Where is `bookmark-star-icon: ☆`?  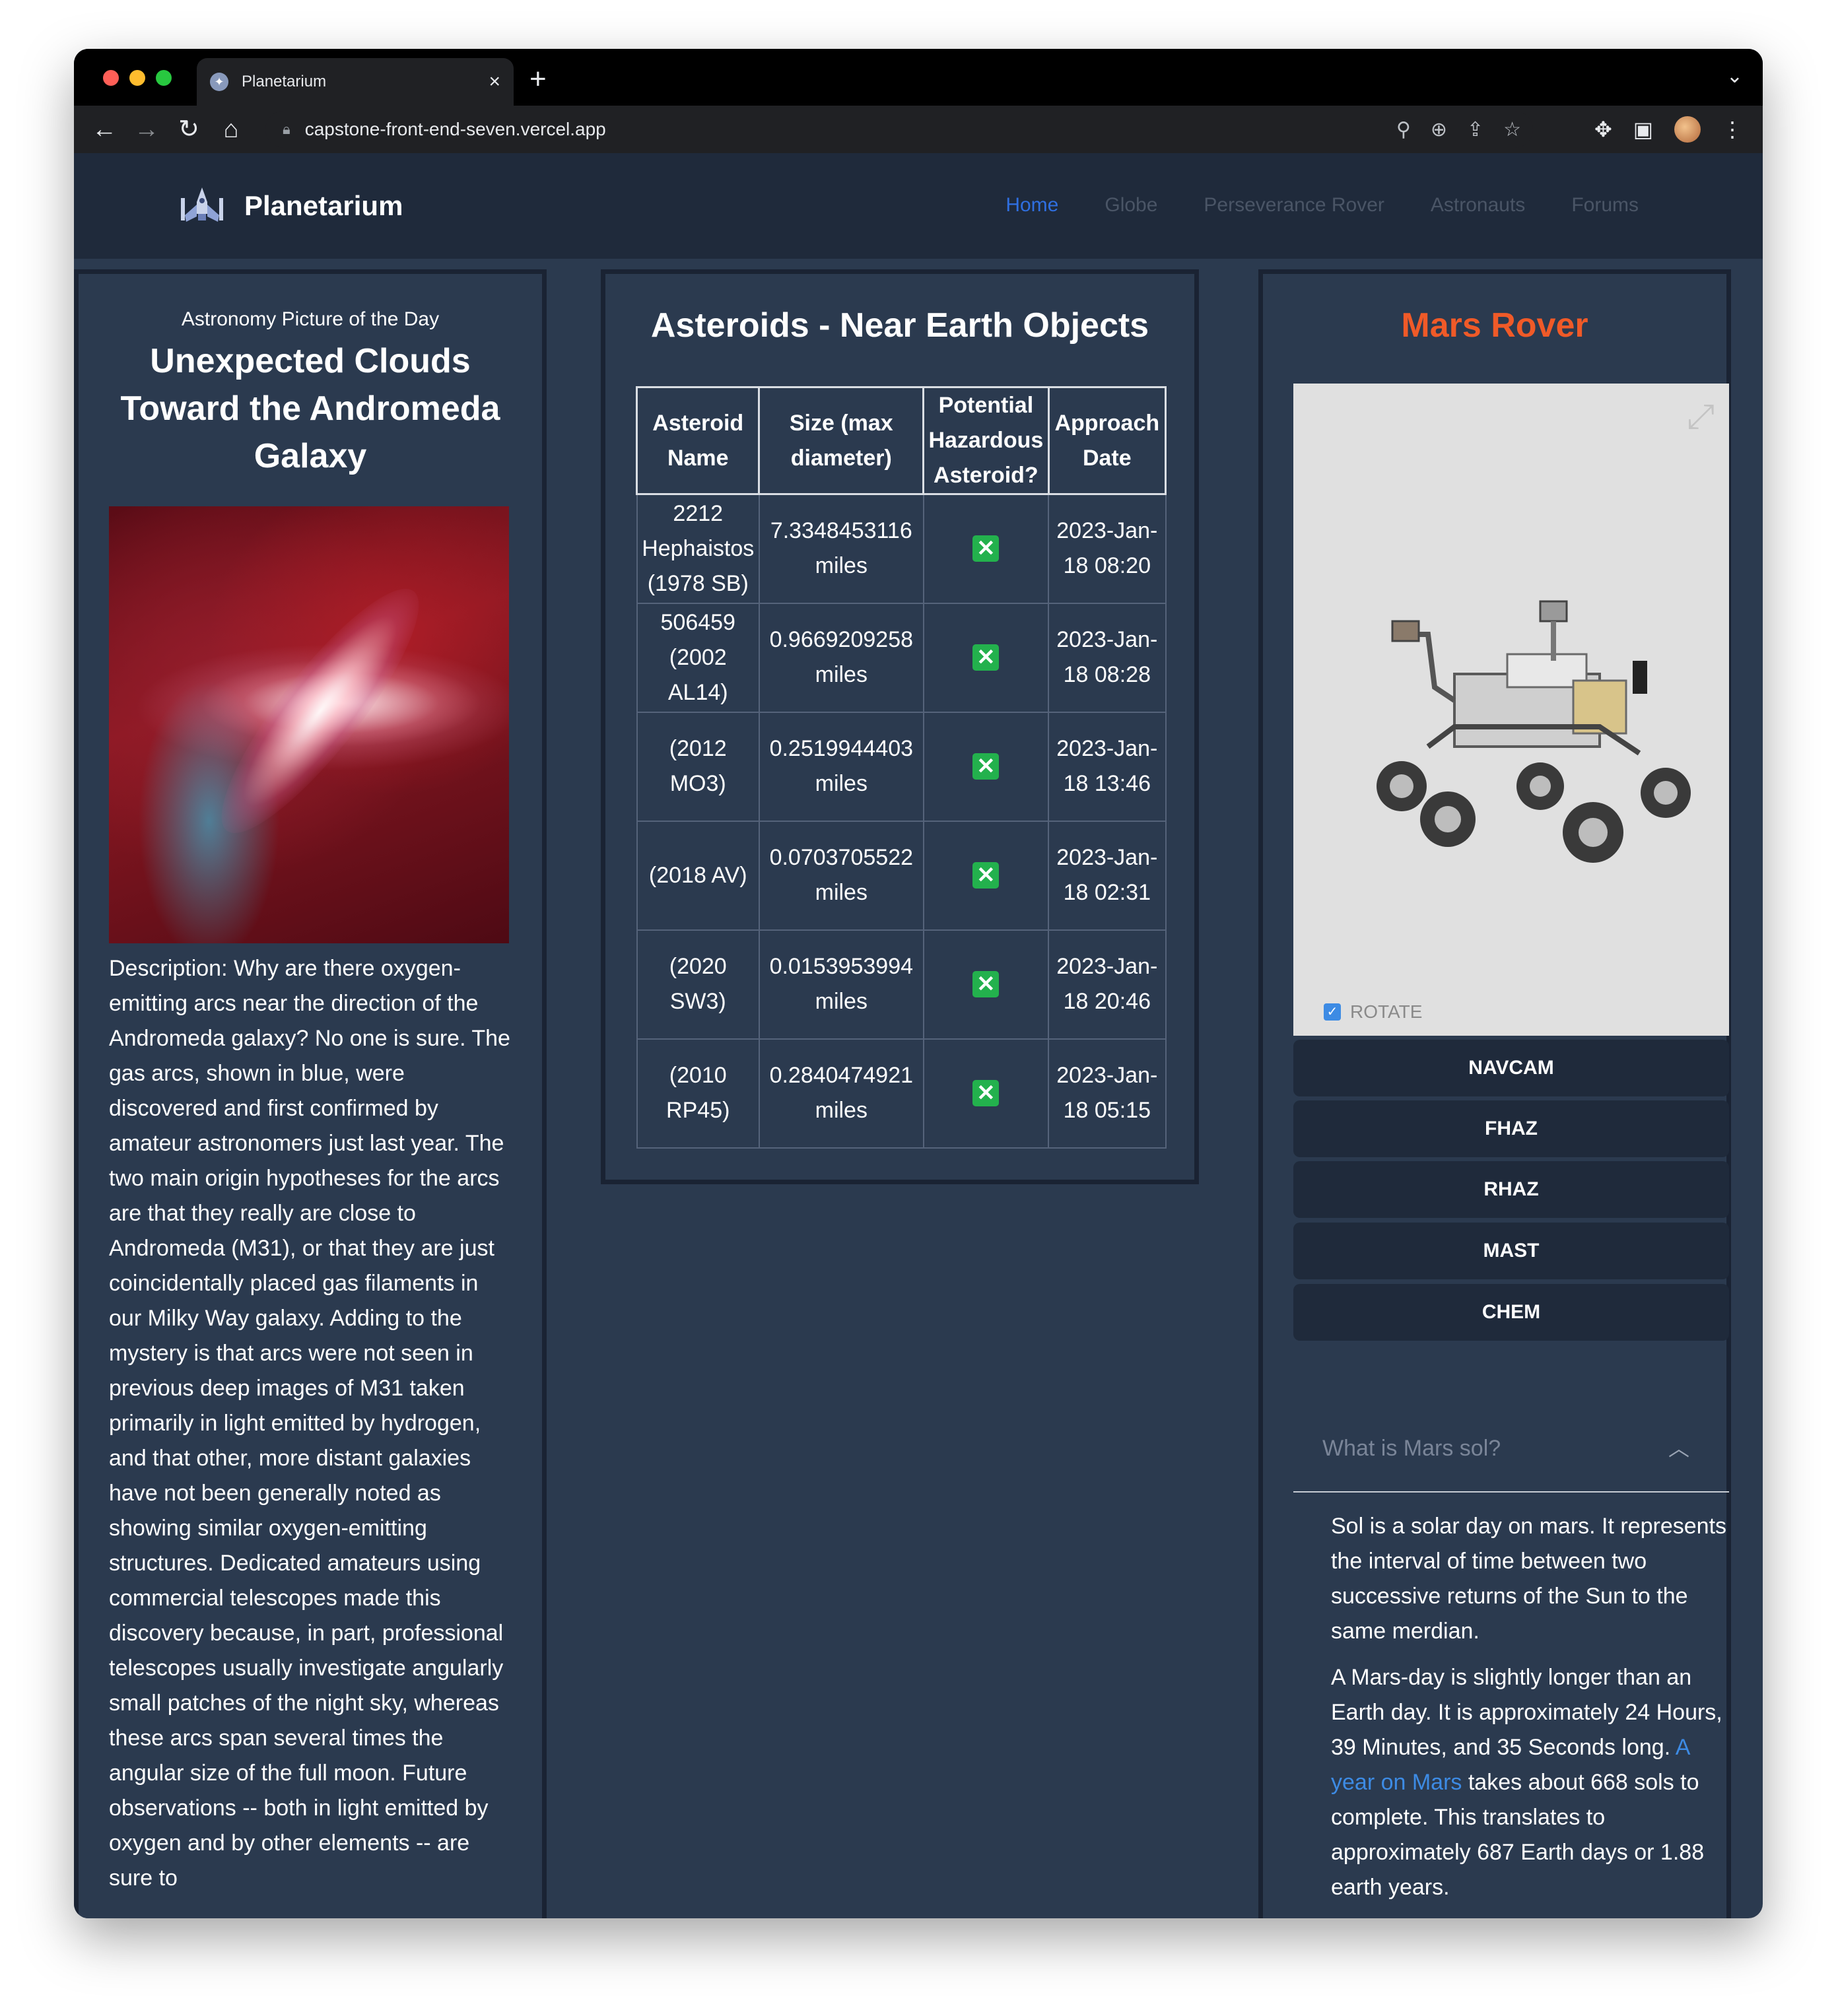
bookmark-star-icon: ☆ is located at coordinates (1512, 129).